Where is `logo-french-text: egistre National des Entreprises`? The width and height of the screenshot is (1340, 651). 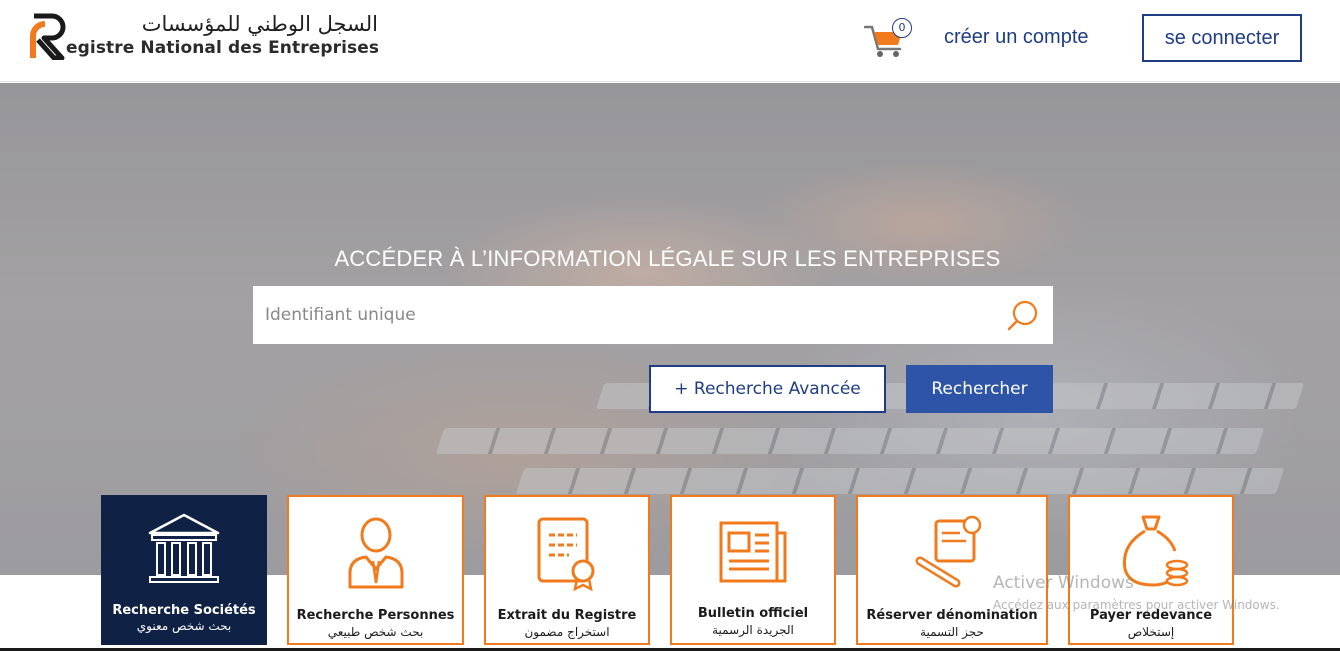
logo-french-text: egistre National des Entreprises is located at coordinates (223, 48).